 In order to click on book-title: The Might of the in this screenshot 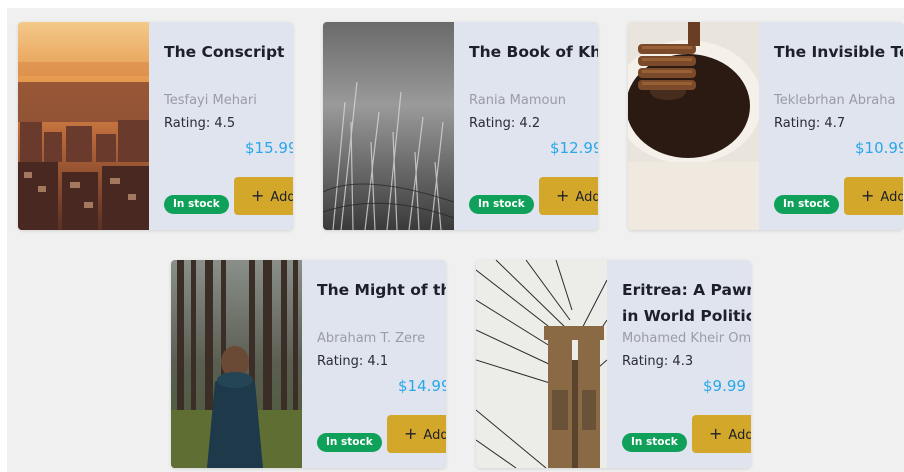, I will do `click(381, 290)`.